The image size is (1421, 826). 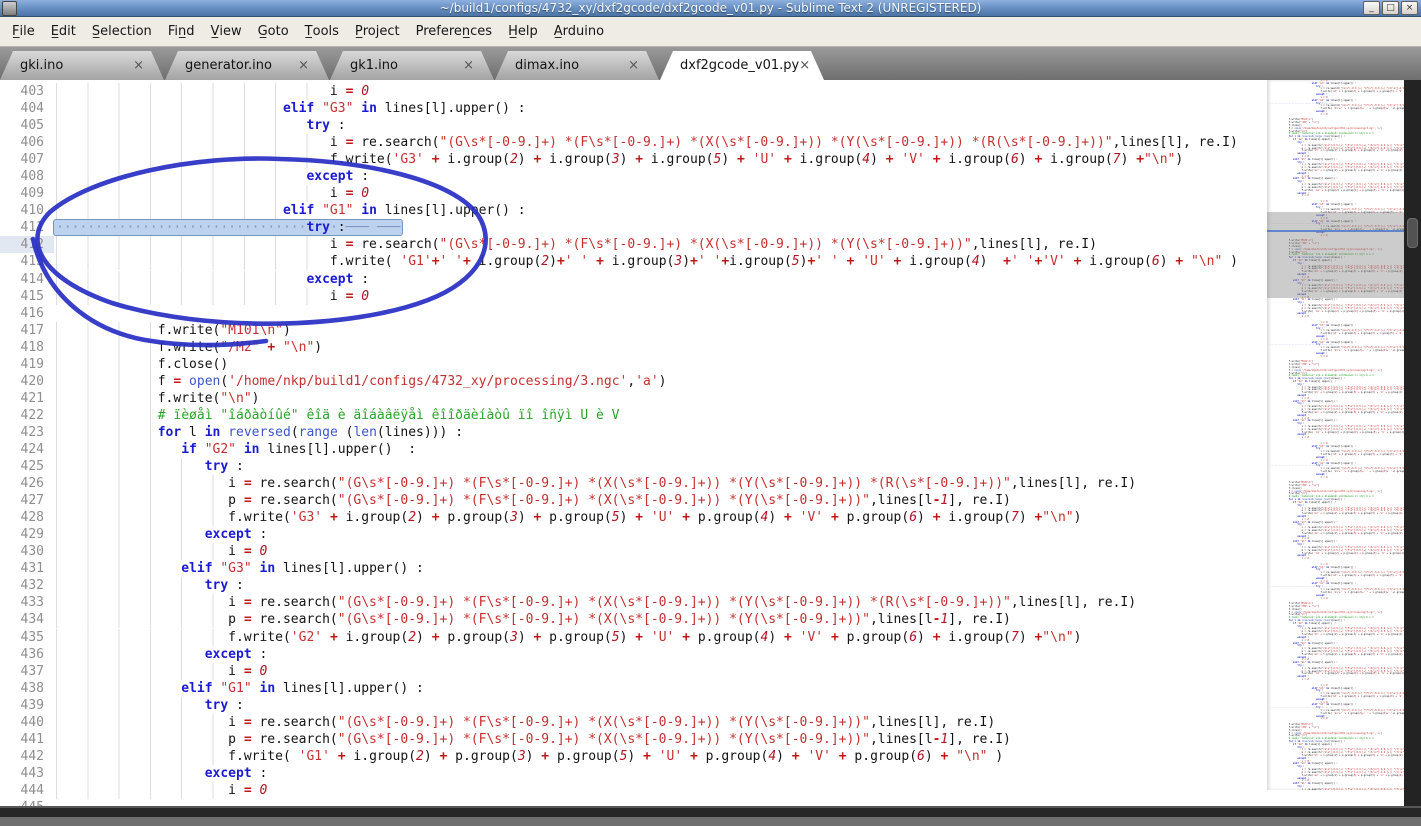 What do you see at coordinates (181, 31) in the screenshot?
I see `menu-find: Fin̲d` at bounding box center [181, 31].